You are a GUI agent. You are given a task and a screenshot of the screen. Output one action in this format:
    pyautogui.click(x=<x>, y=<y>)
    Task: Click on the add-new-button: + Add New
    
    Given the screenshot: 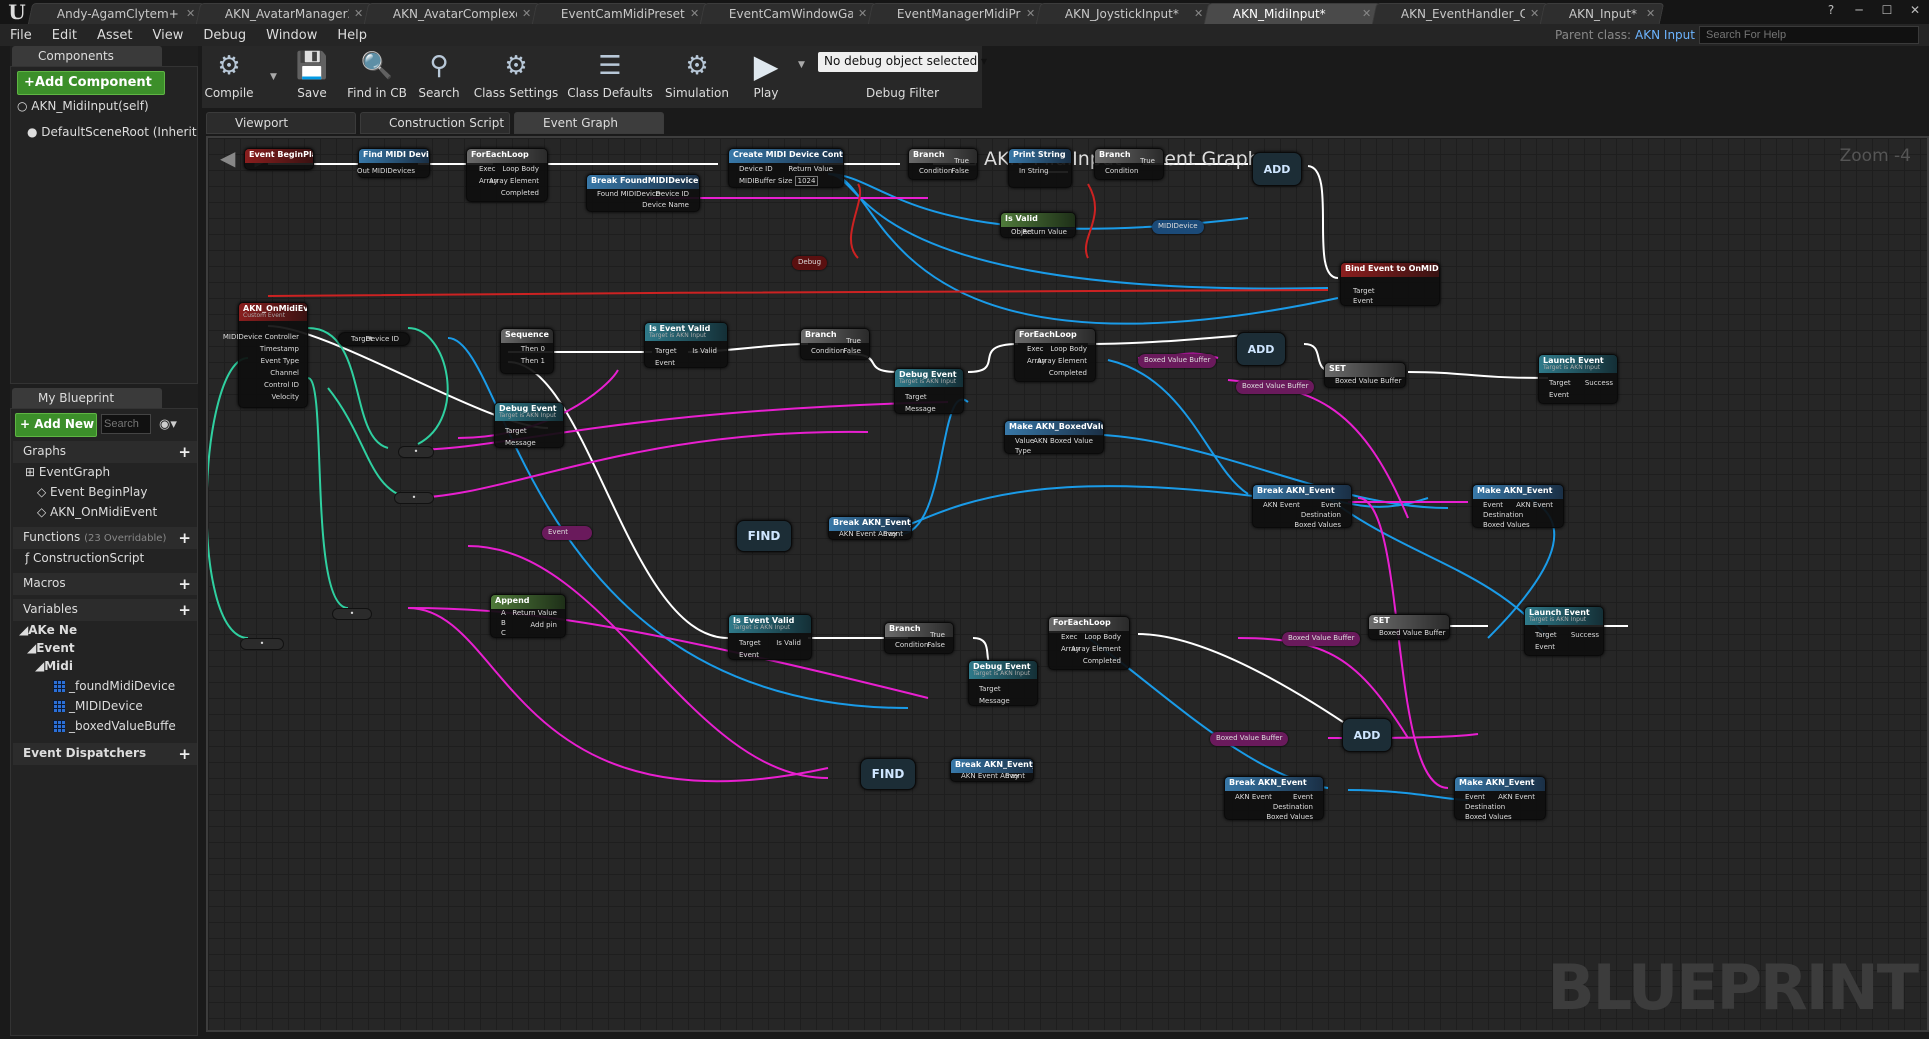 What is the action you would take?
    pyautogui.click(x=56, y=425)
    